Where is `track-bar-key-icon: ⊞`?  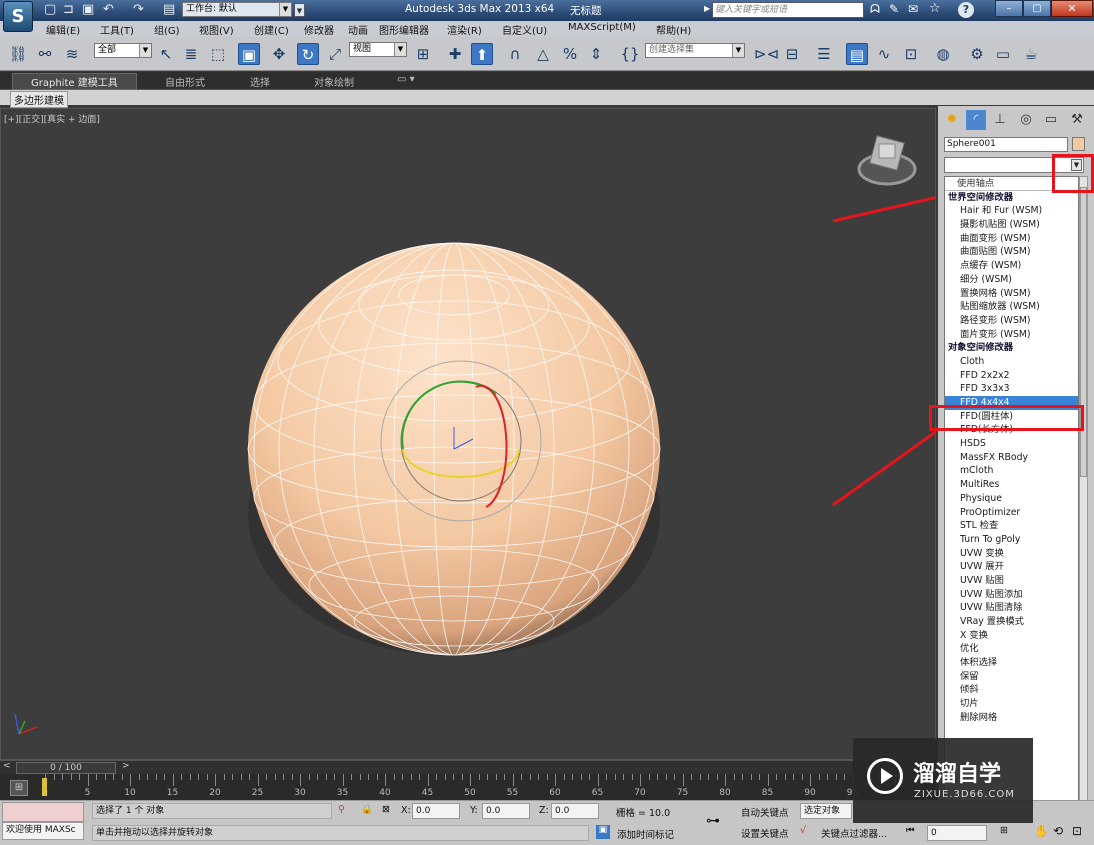 track-bar-key-icon: ⊞ is located at coordinates (19, 788).